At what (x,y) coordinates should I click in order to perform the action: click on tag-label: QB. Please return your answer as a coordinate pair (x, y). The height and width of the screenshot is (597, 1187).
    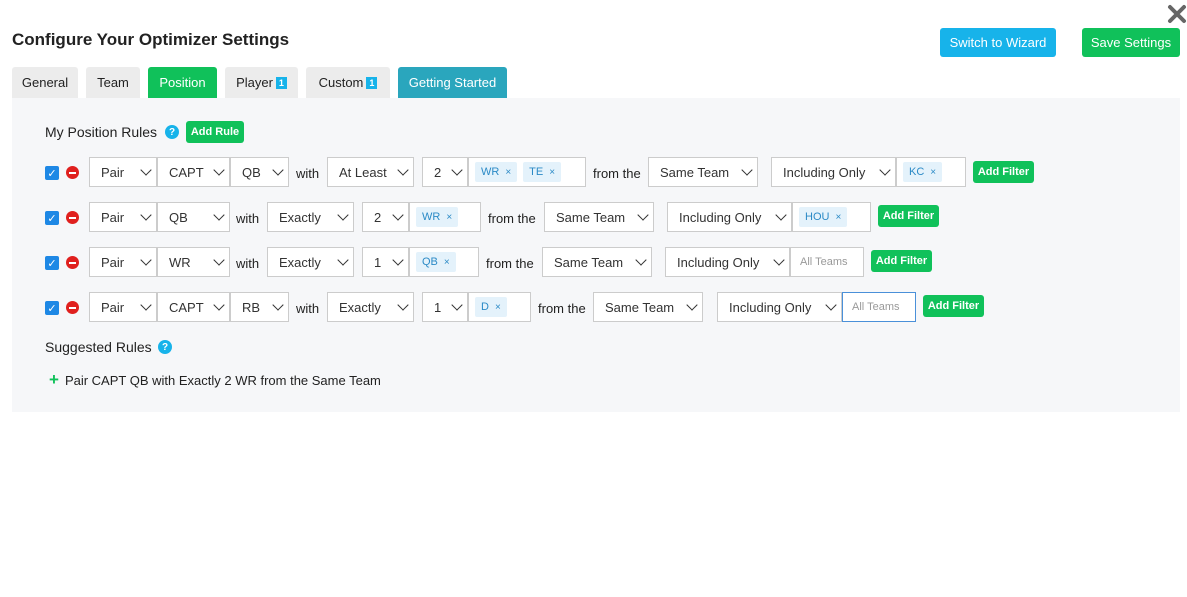
    Looking at the image, I should click on (430, 262).